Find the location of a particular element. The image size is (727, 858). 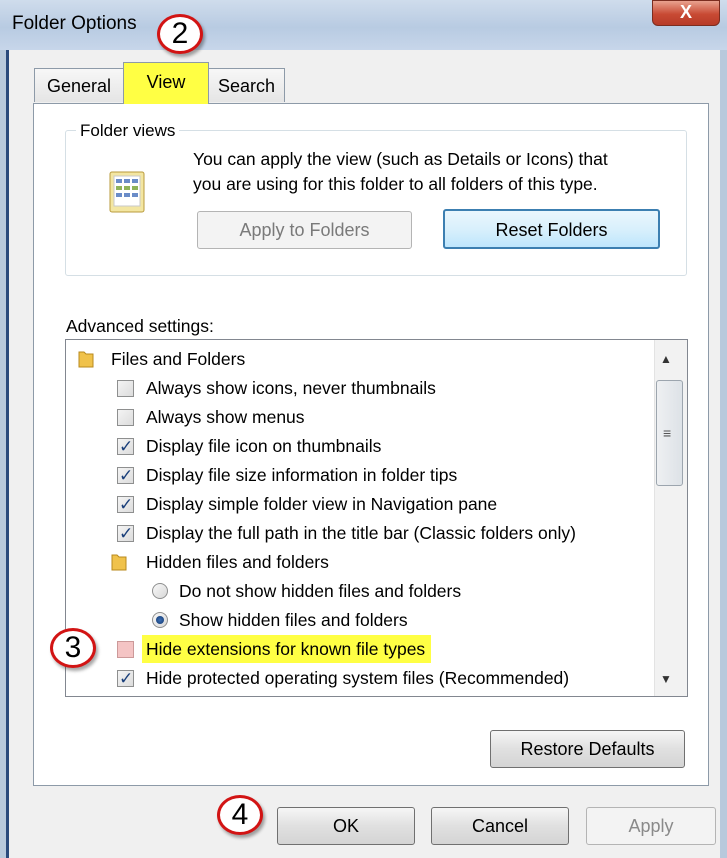

scroll-grip-icon: ≡ is located at coordinates (667, 433).